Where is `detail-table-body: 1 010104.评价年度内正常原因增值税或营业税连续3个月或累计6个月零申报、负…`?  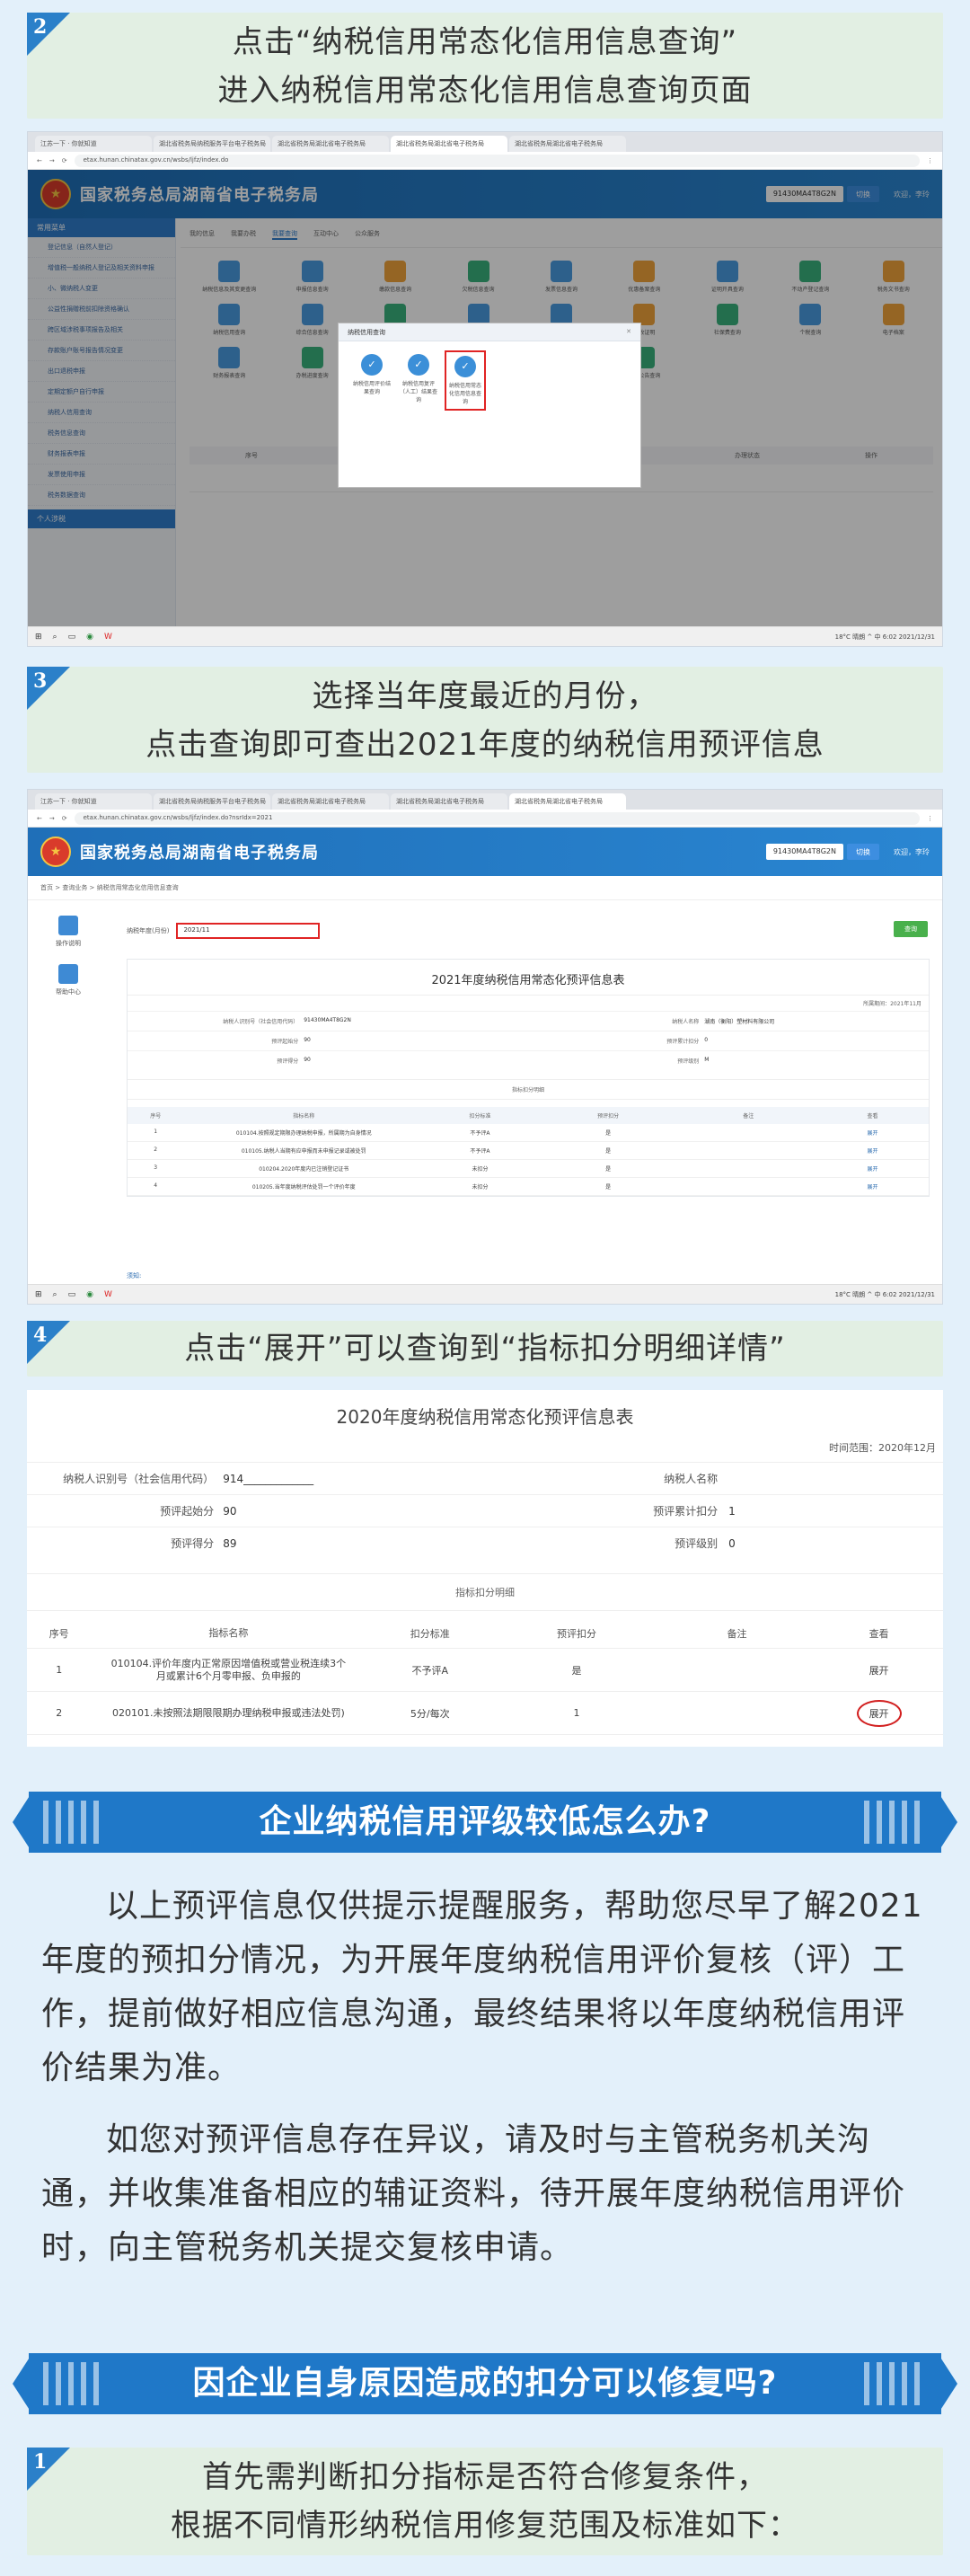 detail-table-body: 1 010104.评价年度内正常原因增值税或营业税连续3个月或累计6个月零申报、负… is located at coordinates (485, 1692).